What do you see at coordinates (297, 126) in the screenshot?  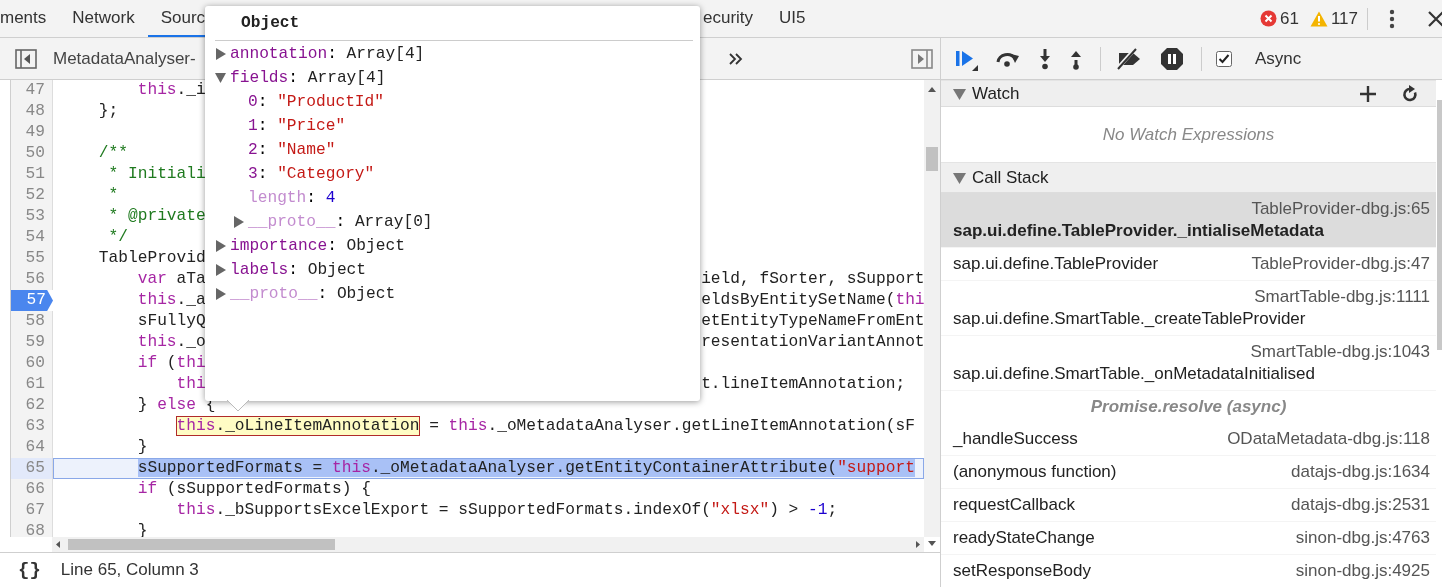 I see `property-text: 1: "Price"` at bounding box center [297, 126].